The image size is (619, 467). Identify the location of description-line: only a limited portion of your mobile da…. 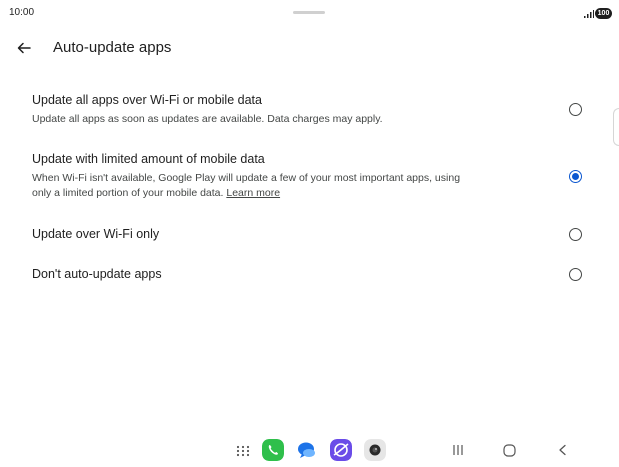
(128, 193).